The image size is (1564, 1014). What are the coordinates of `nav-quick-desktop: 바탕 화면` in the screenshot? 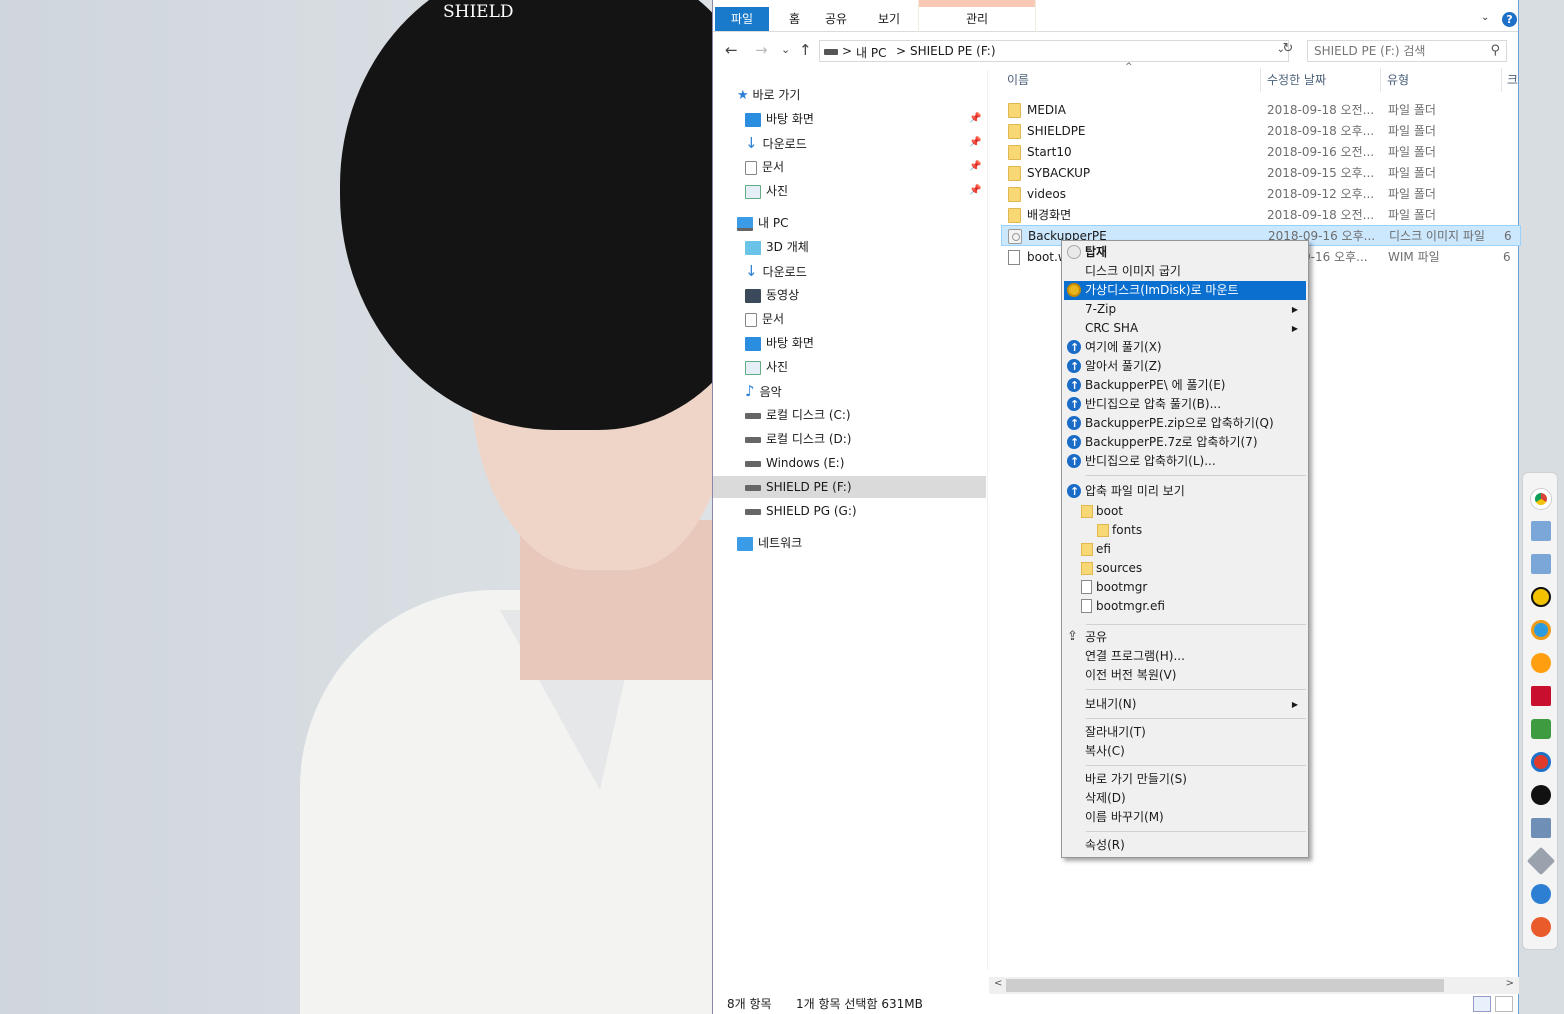 It's located at (779, 119).